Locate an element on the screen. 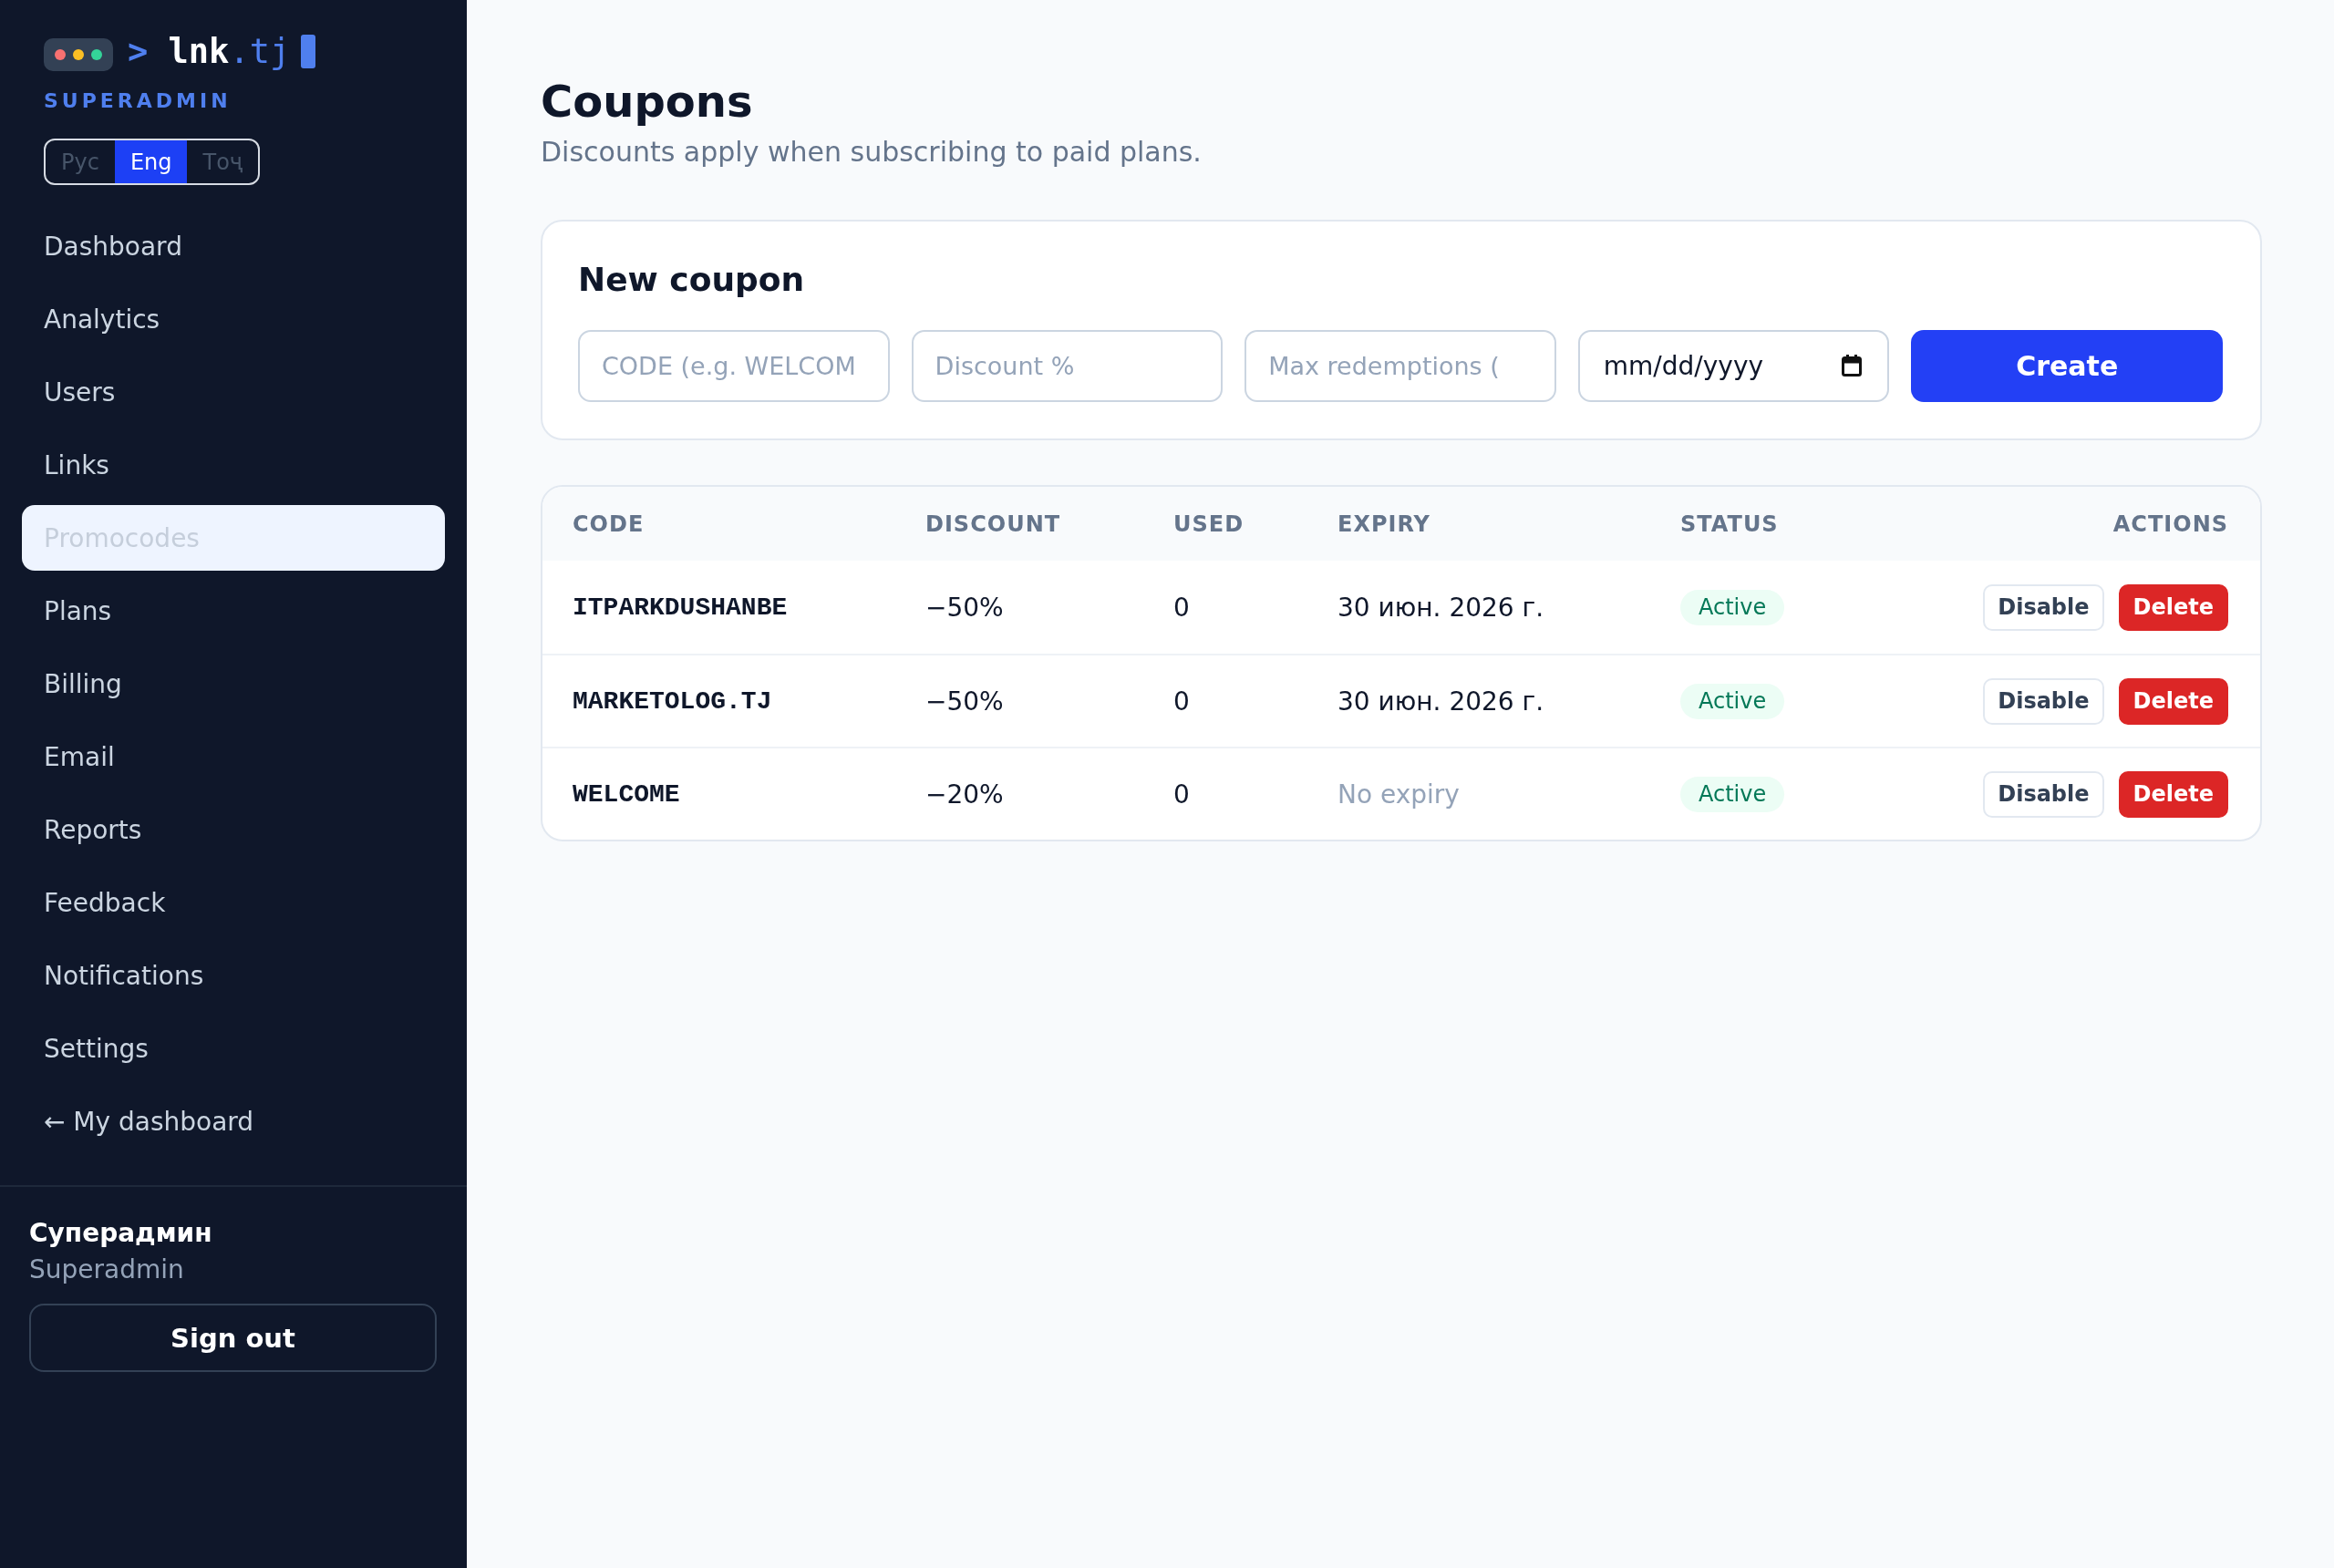 Image resolution: width=2334 pixels, height=1568 pixels. nav-item: Users is located at coordinates (234, 392).